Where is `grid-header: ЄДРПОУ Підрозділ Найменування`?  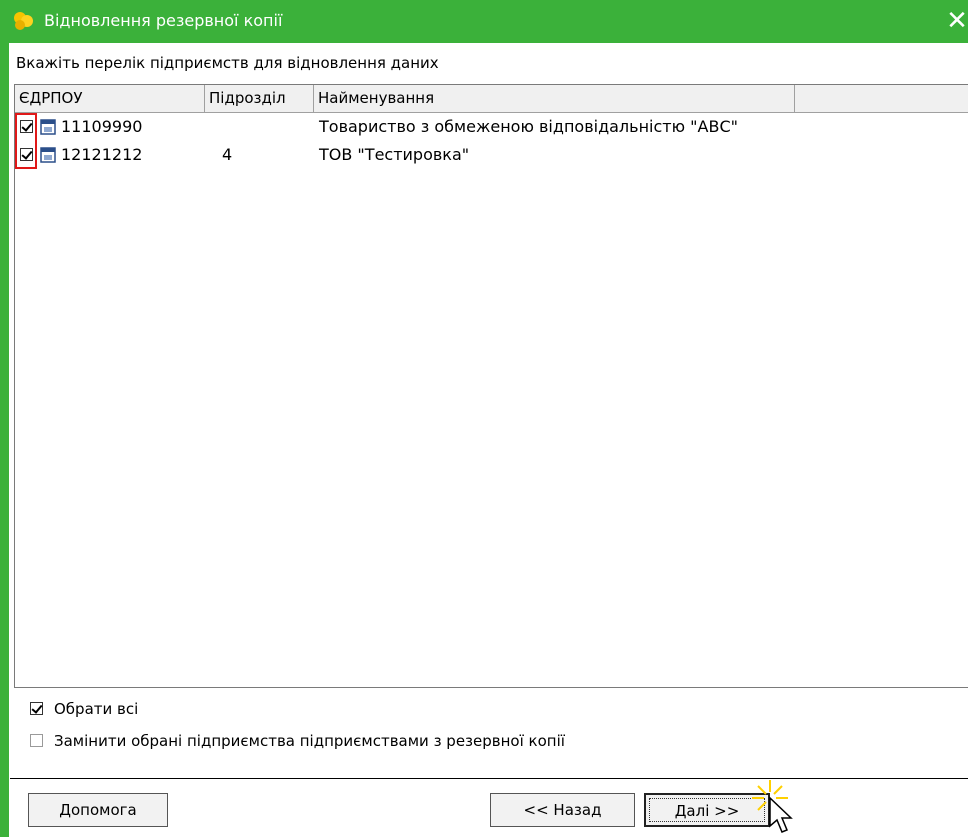 grid-header: ЄДРПОУ Підрозділ Найменування is located at coordinates (491, 99).